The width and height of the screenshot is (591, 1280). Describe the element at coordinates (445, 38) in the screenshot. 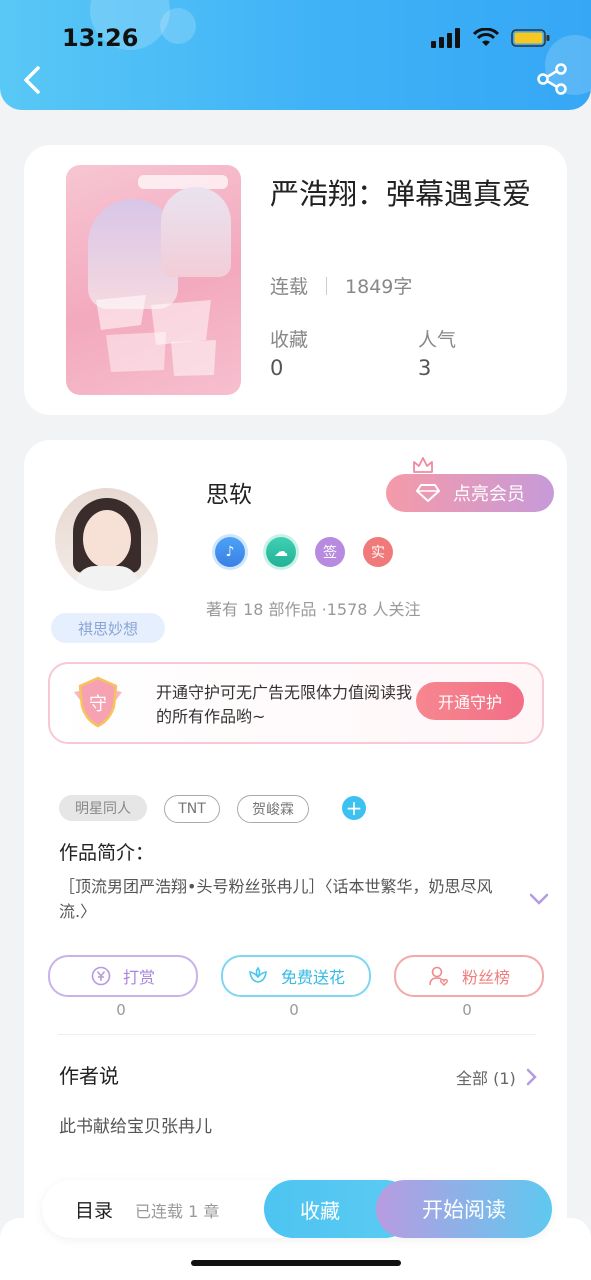

I see `signal-icon` at that location.